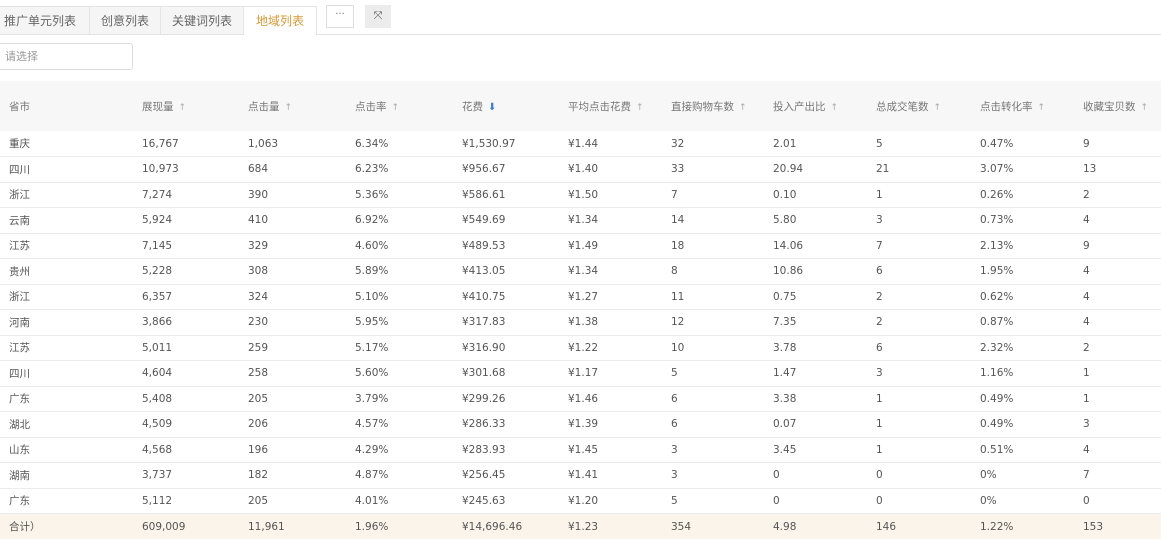  Describe the element at coordinates (45, 20) in the screenshot. I see `tab-unit-list: 推广单元列表` at that location.